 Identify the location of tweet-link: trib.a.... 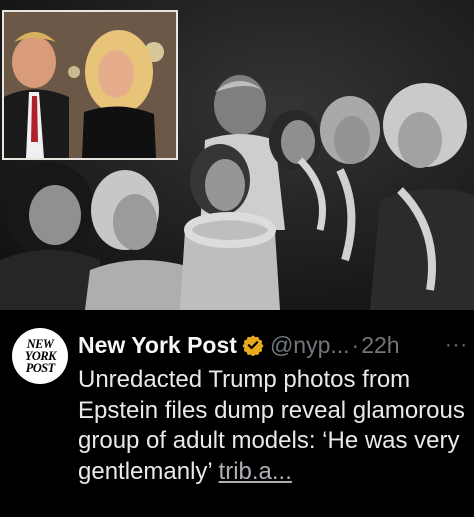
(255, 471).